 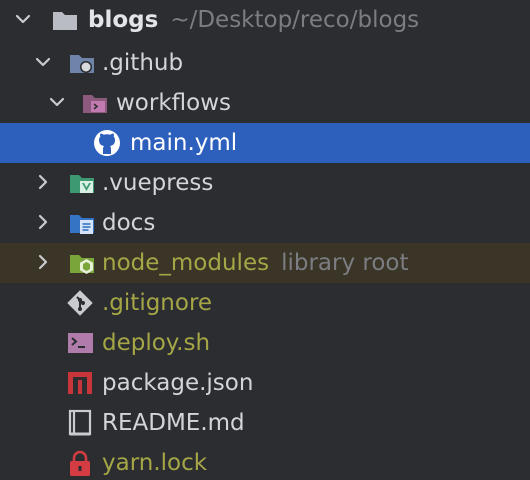 I want to click on vue-folder-icon, so click(x=82, y=184).